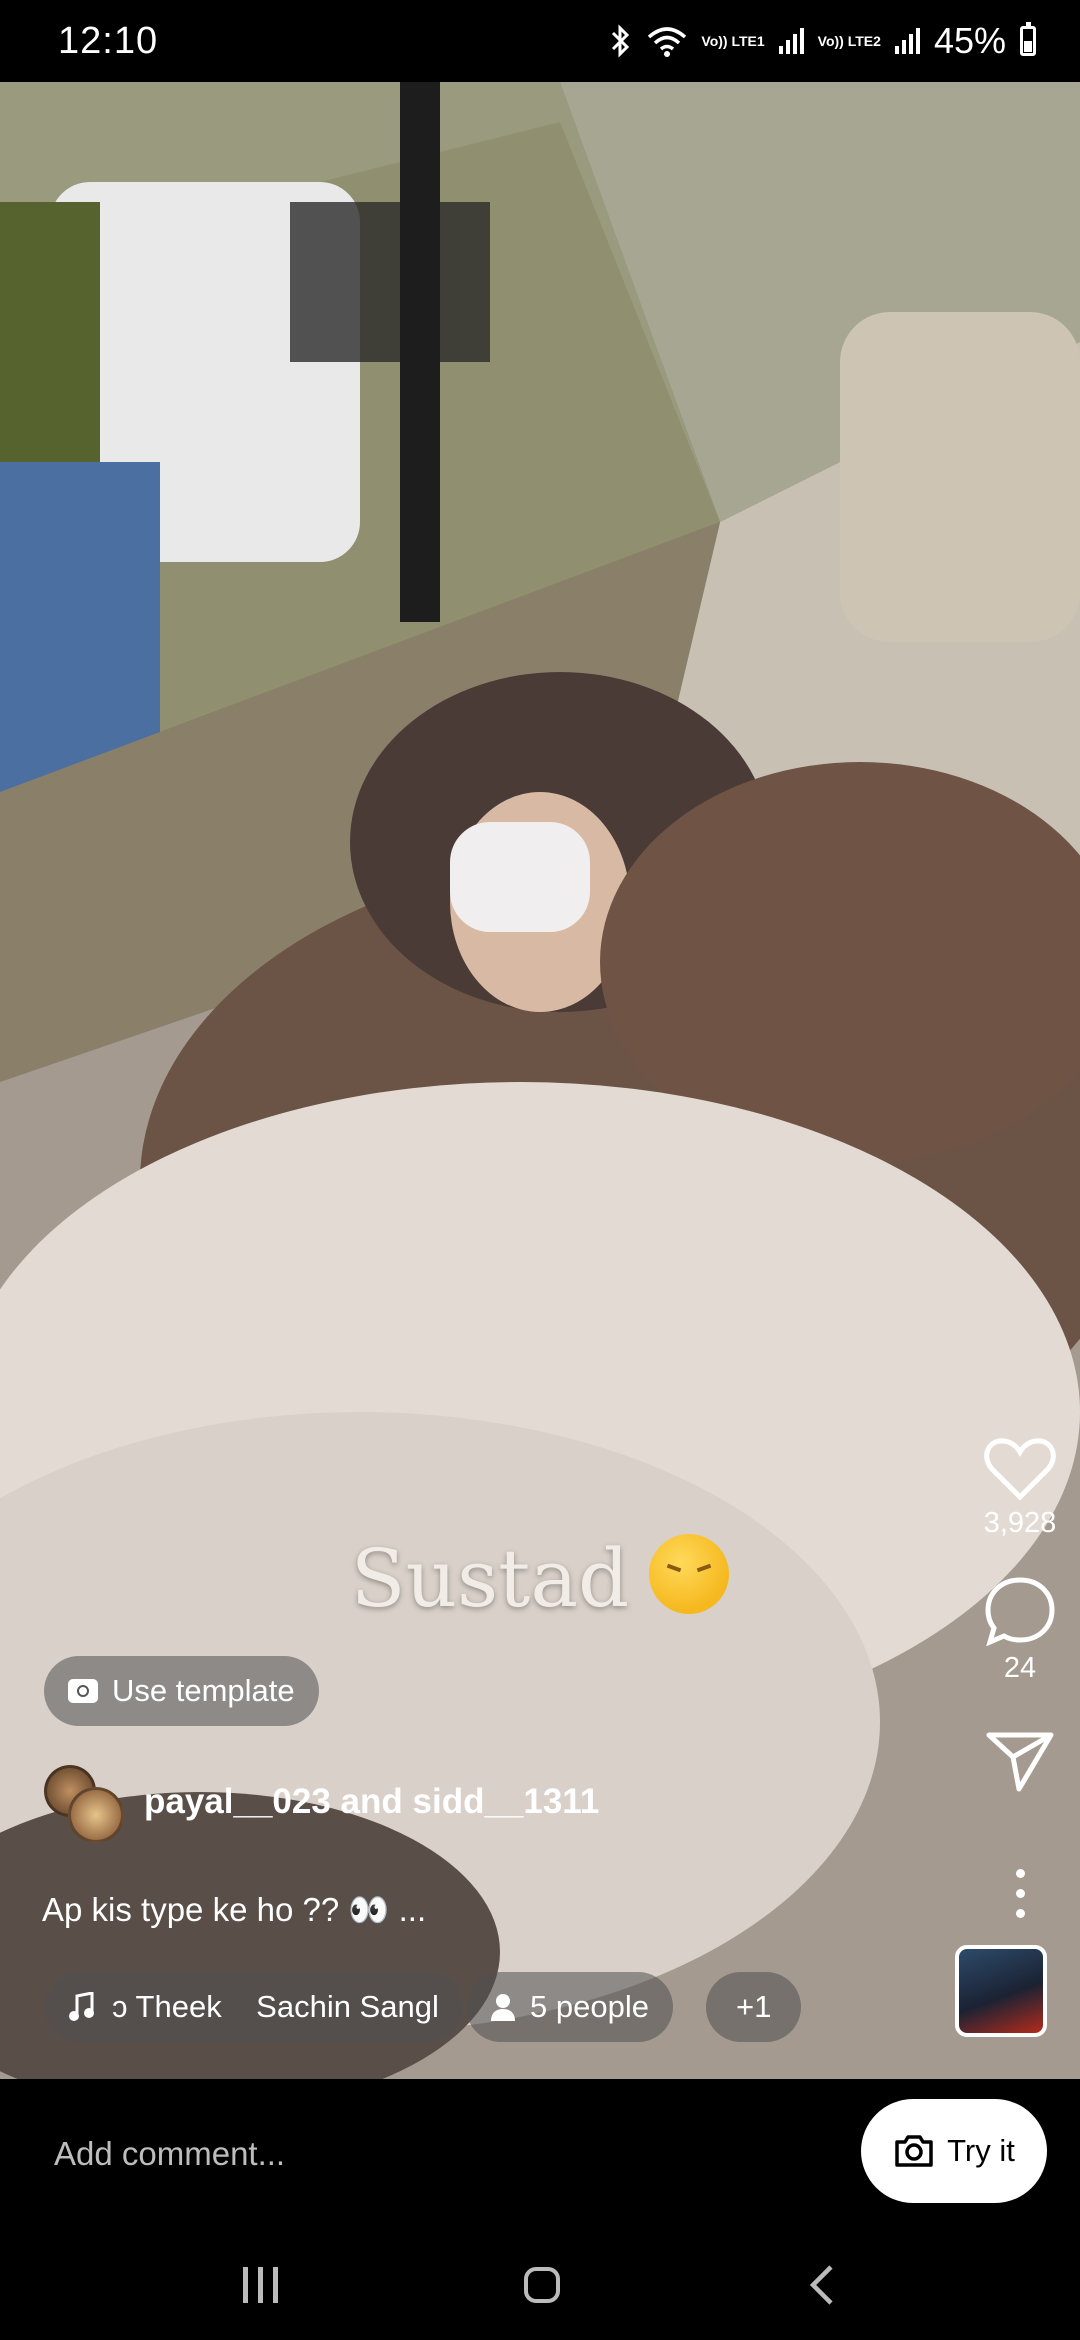  Describe the element at coordinates (1020, 1761) in the screenshot. I see `share-icon` at that location.